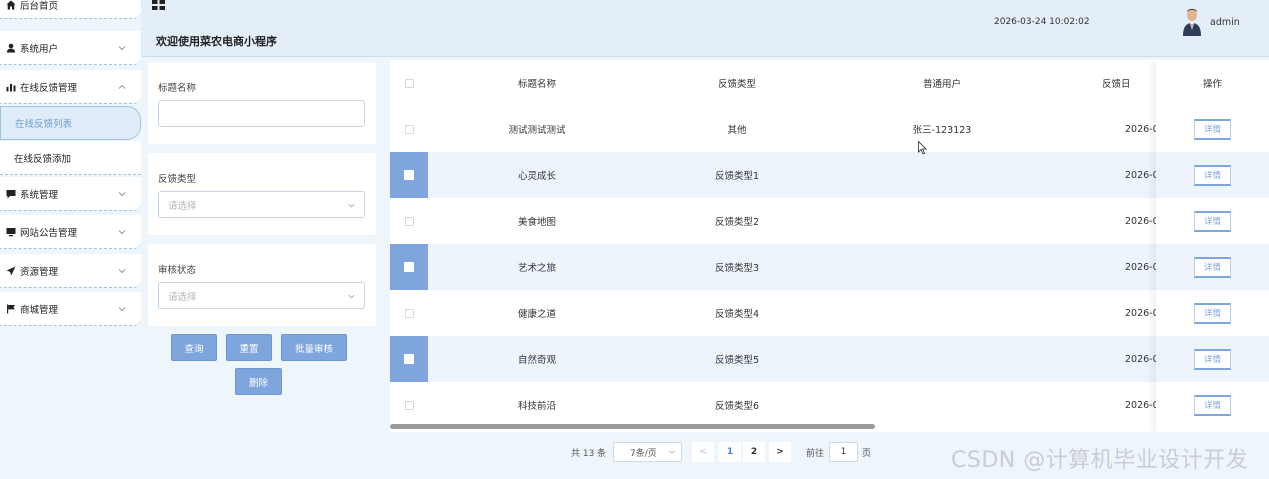  I want to click on horizontal-scrollbar, so click(632, 426).